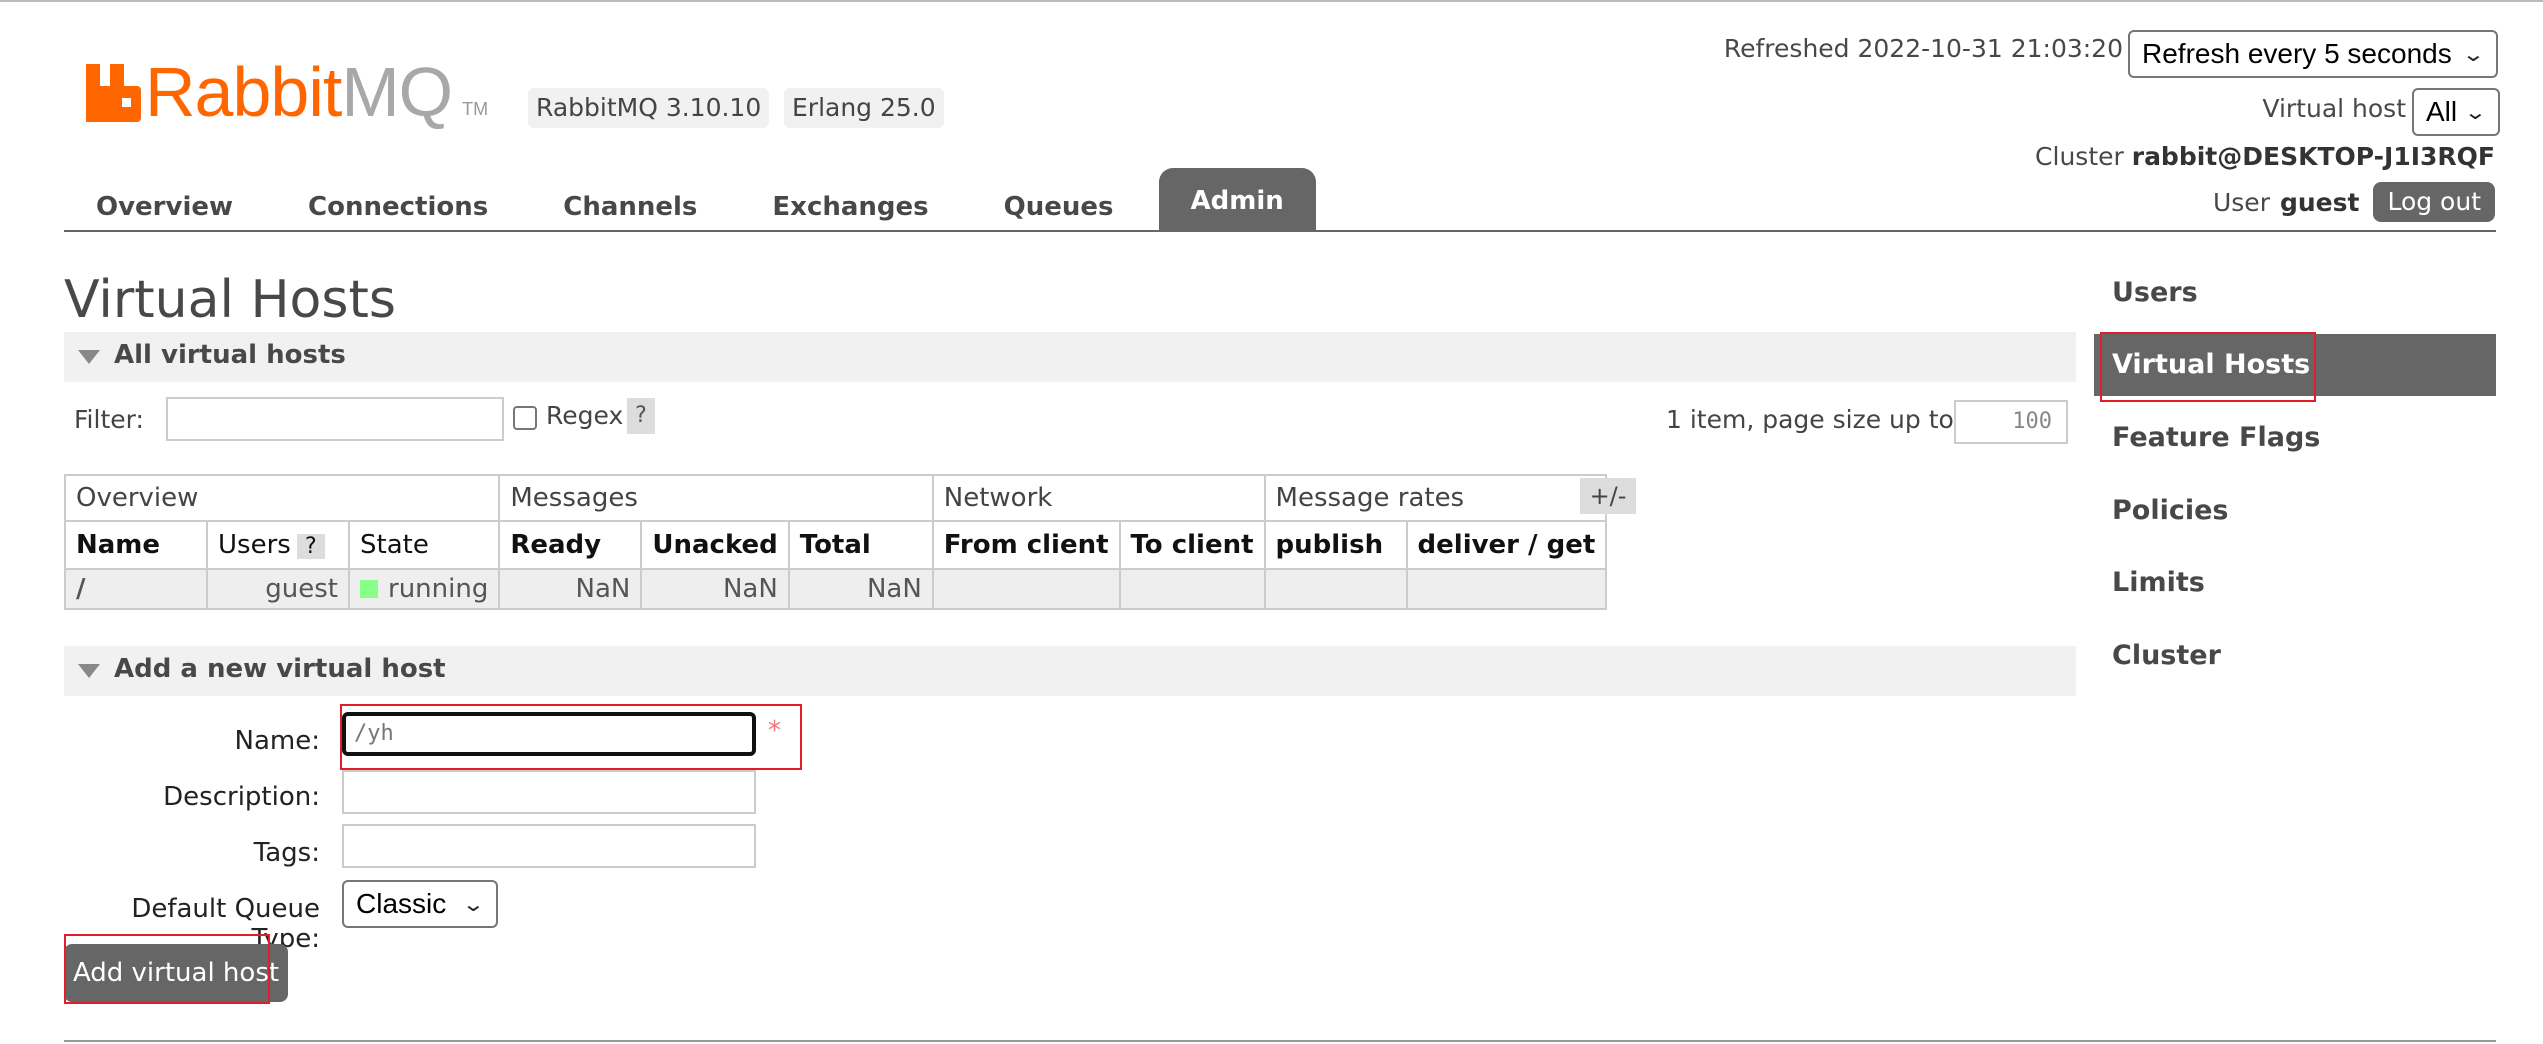  I want to click on sidebar-item-virtual-hosts: Virtual Hosts, so click(2295, 365).